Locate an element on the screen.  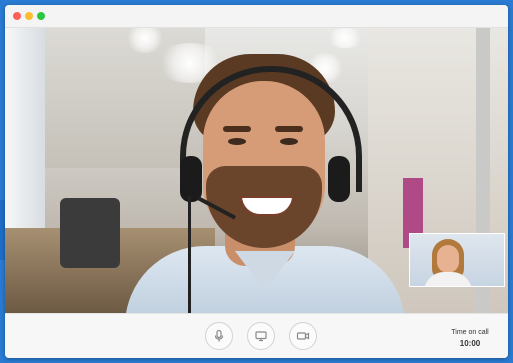
microphone-icon is located at coordinates (219, 335).